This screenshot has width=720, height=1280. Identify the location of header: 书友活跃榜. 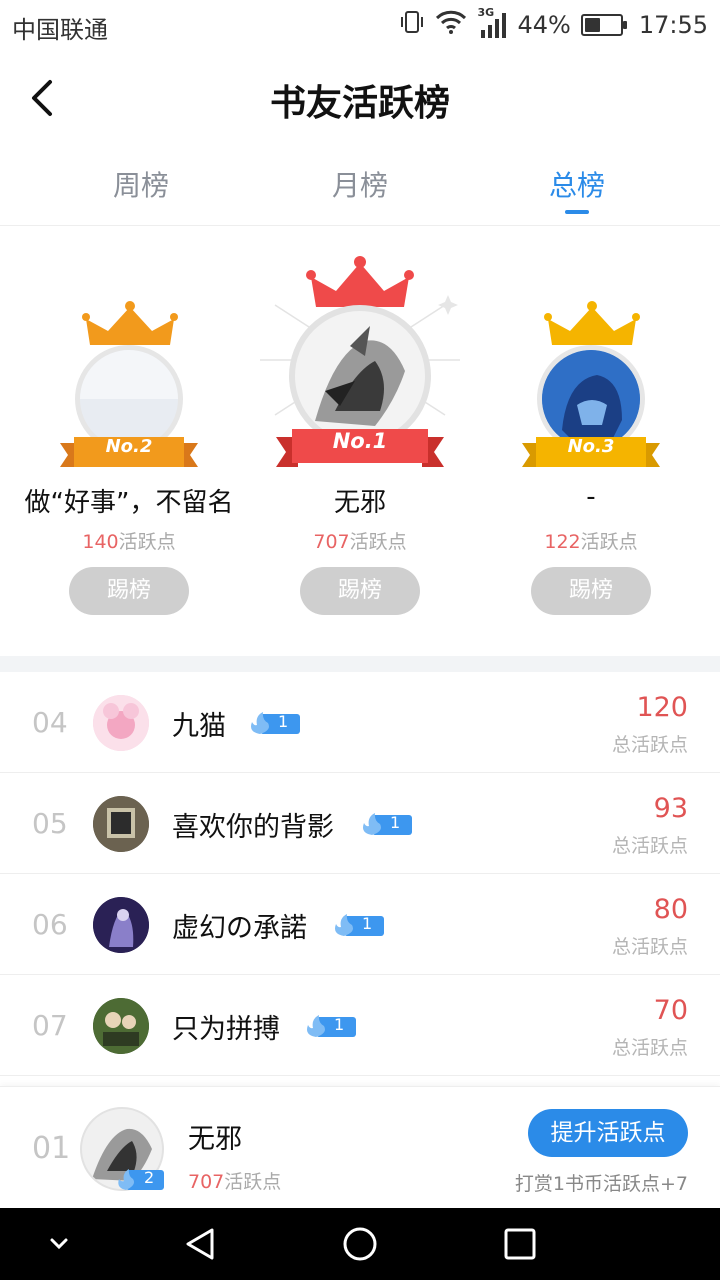
(360, 98).